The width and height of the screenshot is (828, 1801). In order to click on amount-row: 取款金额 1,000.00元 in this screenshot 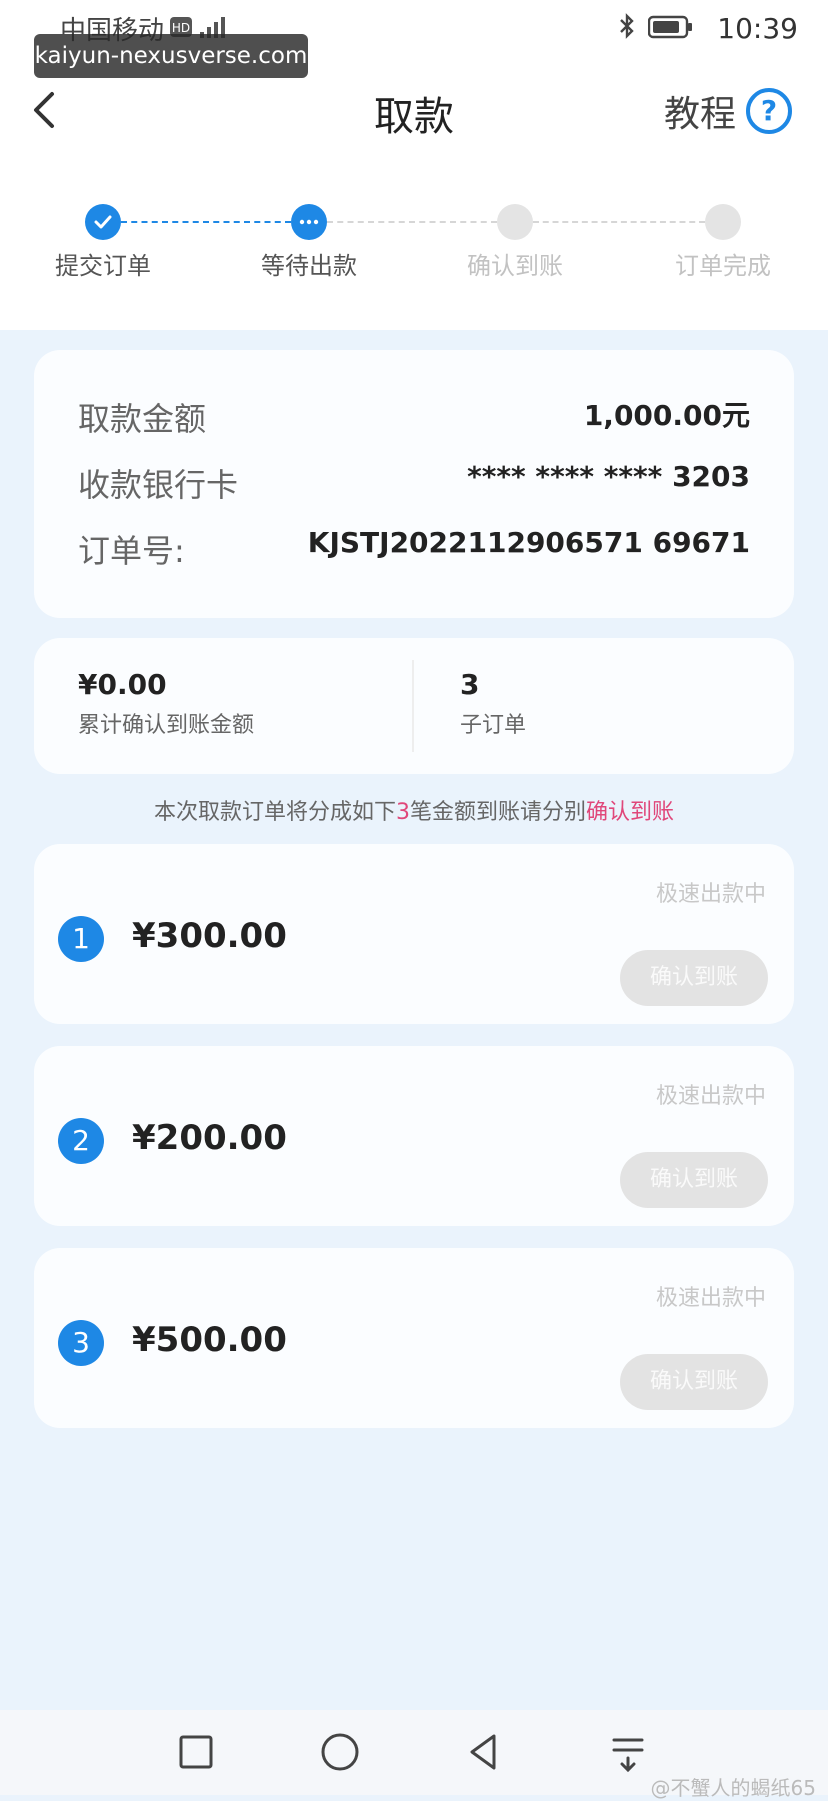, I will do `click(414, 416)`.